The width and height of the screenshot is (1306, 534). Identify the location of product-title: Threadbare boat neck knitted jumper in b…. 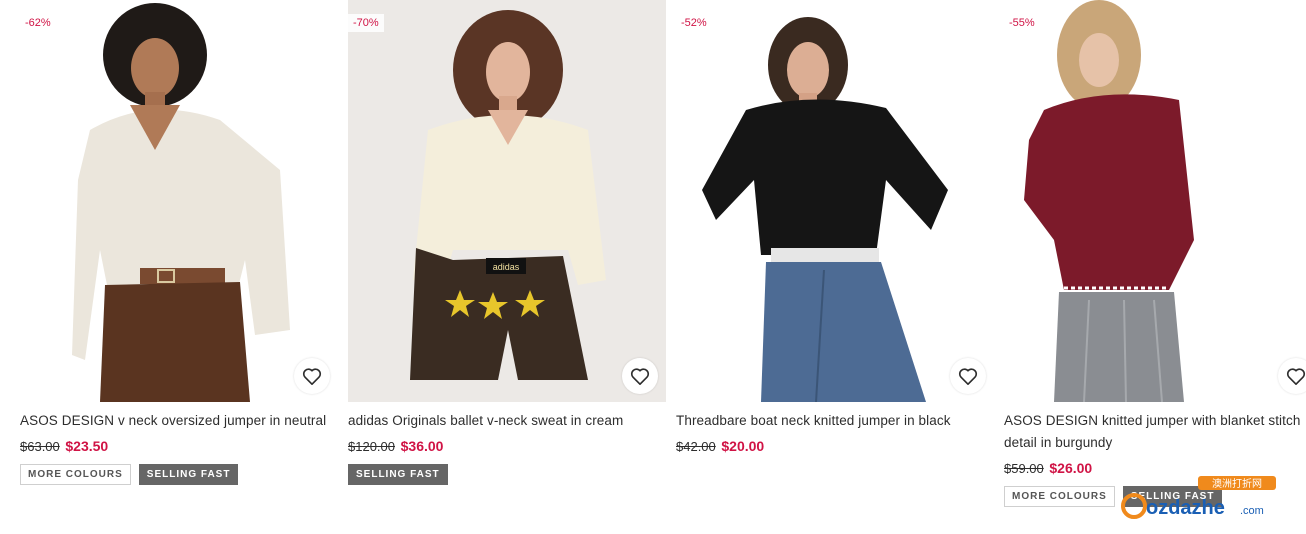
(835, 421).